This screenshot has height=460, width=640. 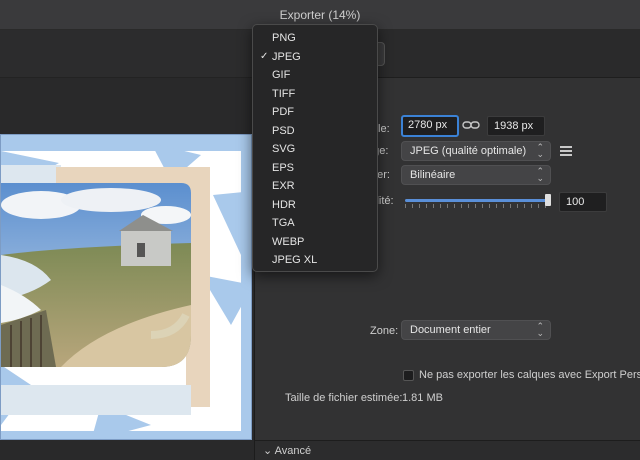 What do you see at coordinates (315, 223) in the screenshot?
I see `format-option-tga: TGA` at bounding box center [315, 223].